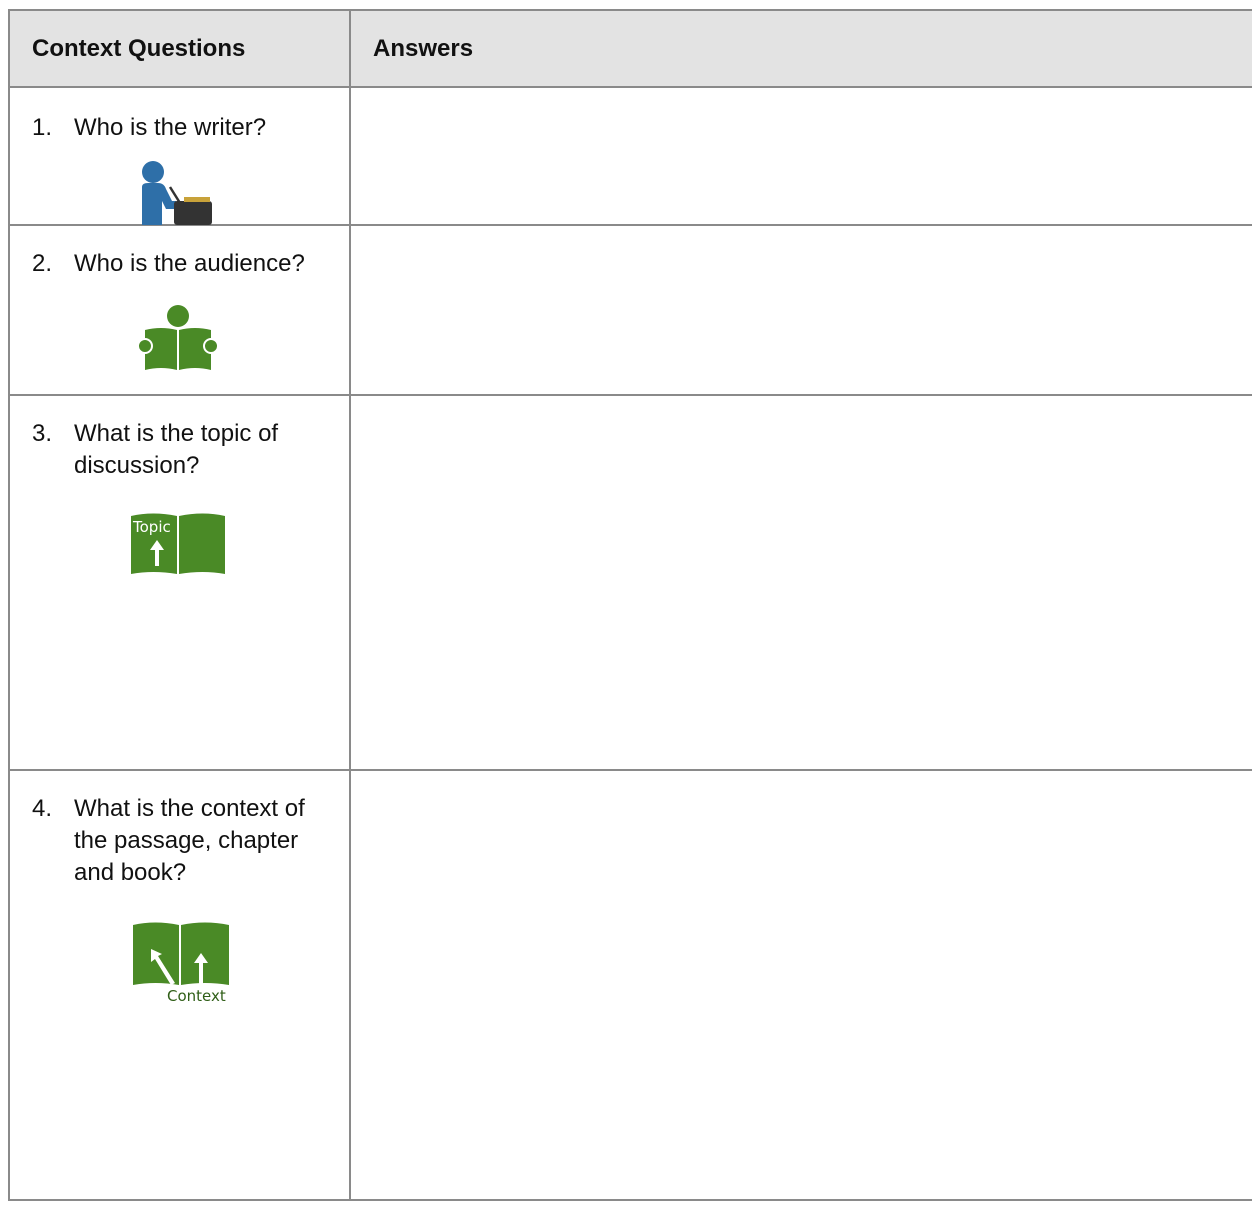  I want to click on question-number: 2., so click(42, 263).